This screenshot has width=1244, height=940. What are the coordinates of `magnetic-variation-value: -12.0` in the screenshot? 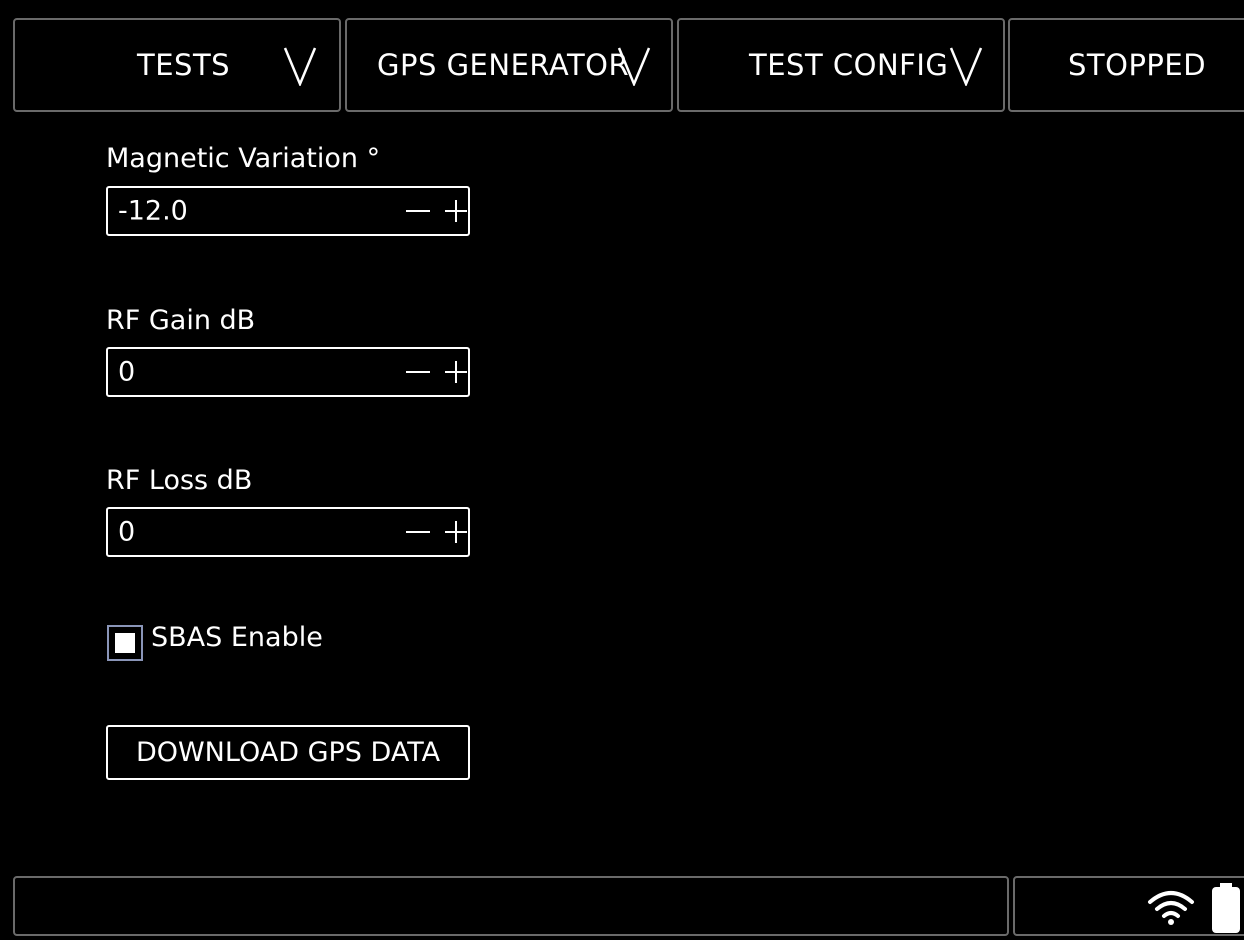 It's located at (153, 211).